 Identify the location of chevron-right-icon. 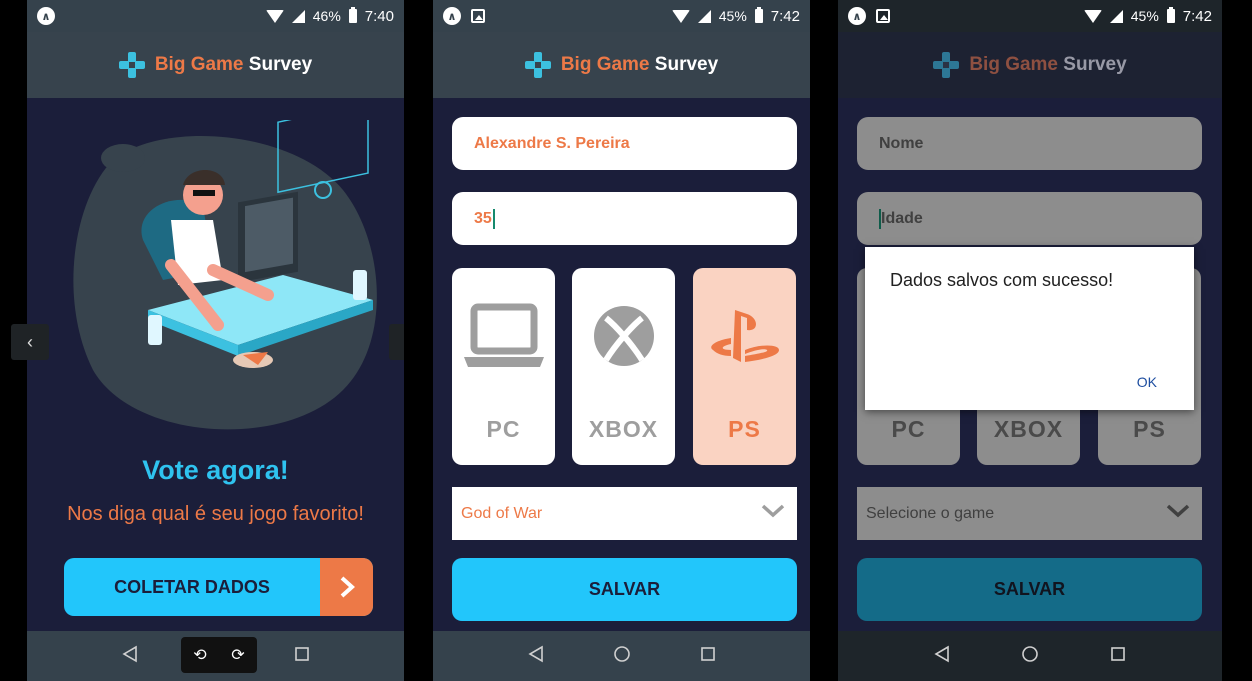
(346, 587).